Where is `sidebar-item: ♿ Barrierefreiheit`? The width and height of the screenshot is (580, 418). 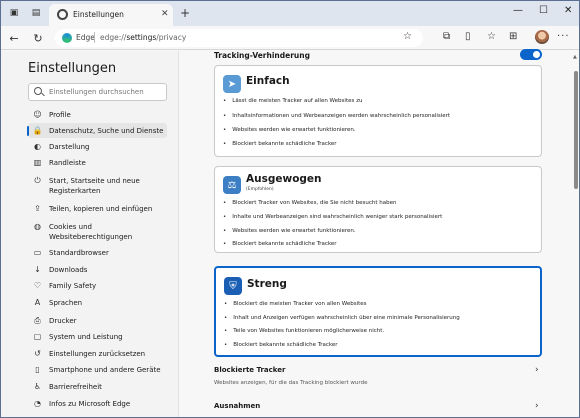 sidebar-item: ♿ Barrierefreiheit is located at coordinates (97, 386).